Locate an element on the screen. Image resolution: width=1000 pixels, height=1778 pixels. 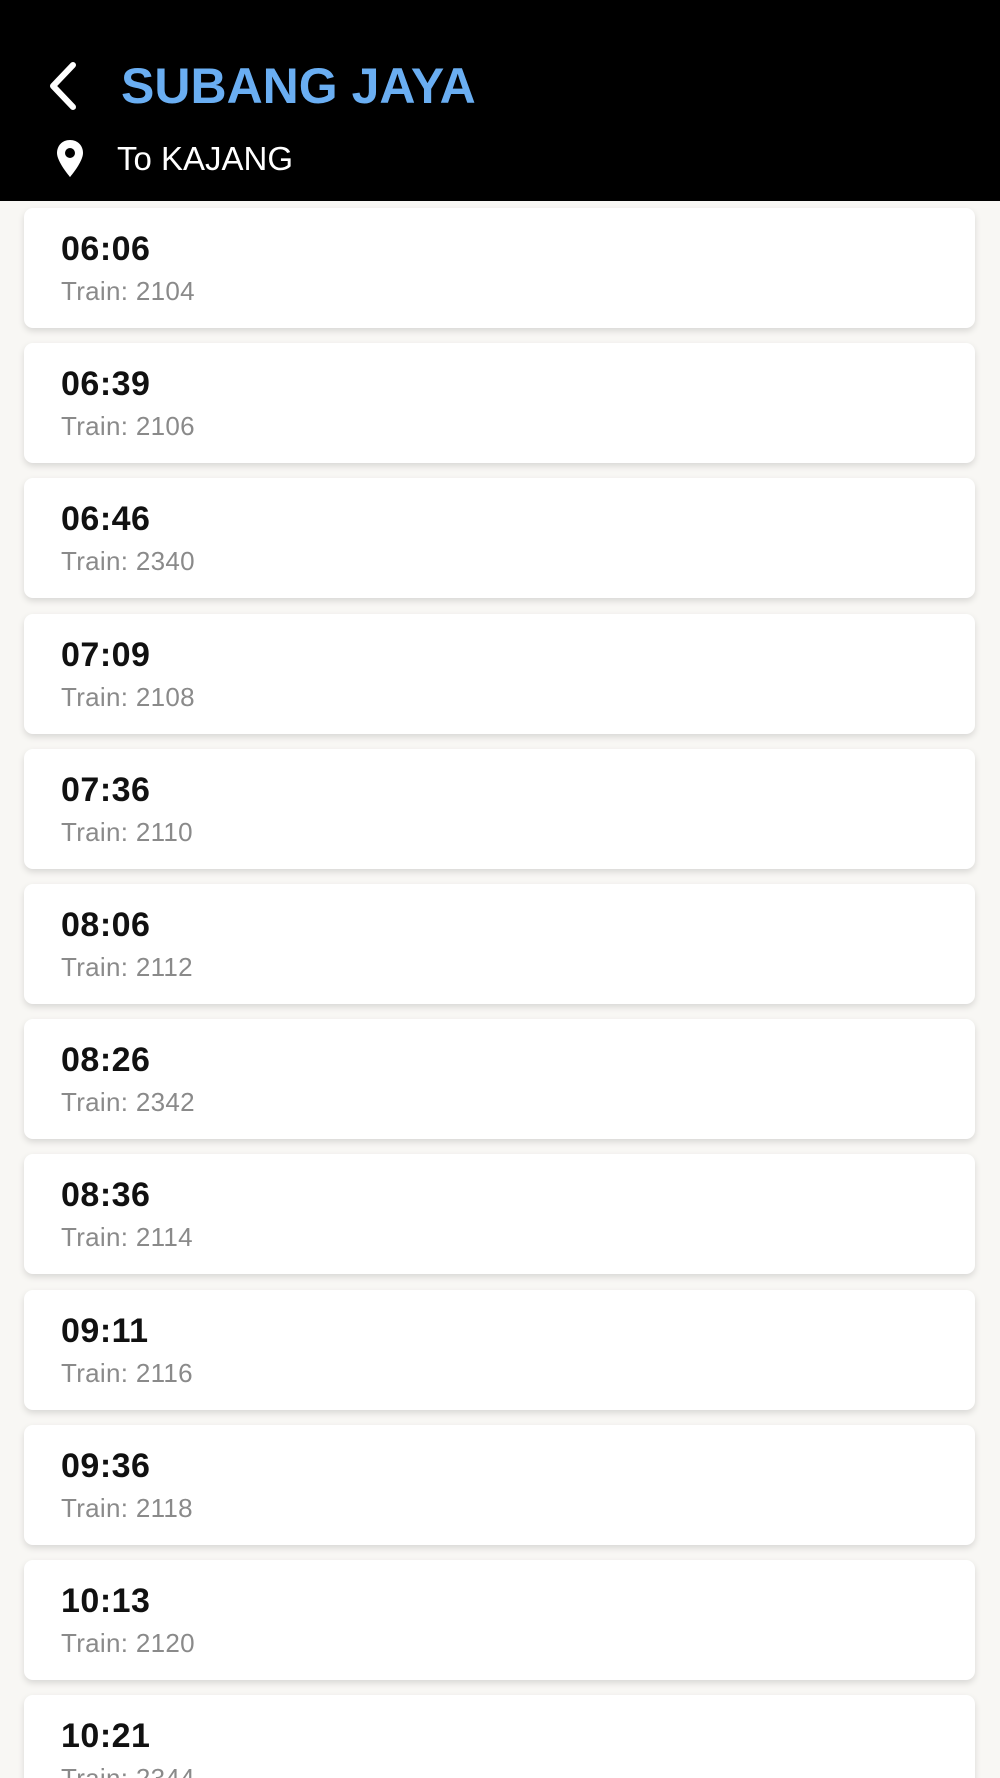
train-number: Train: 2342 is located at coordinates (128, 1102).